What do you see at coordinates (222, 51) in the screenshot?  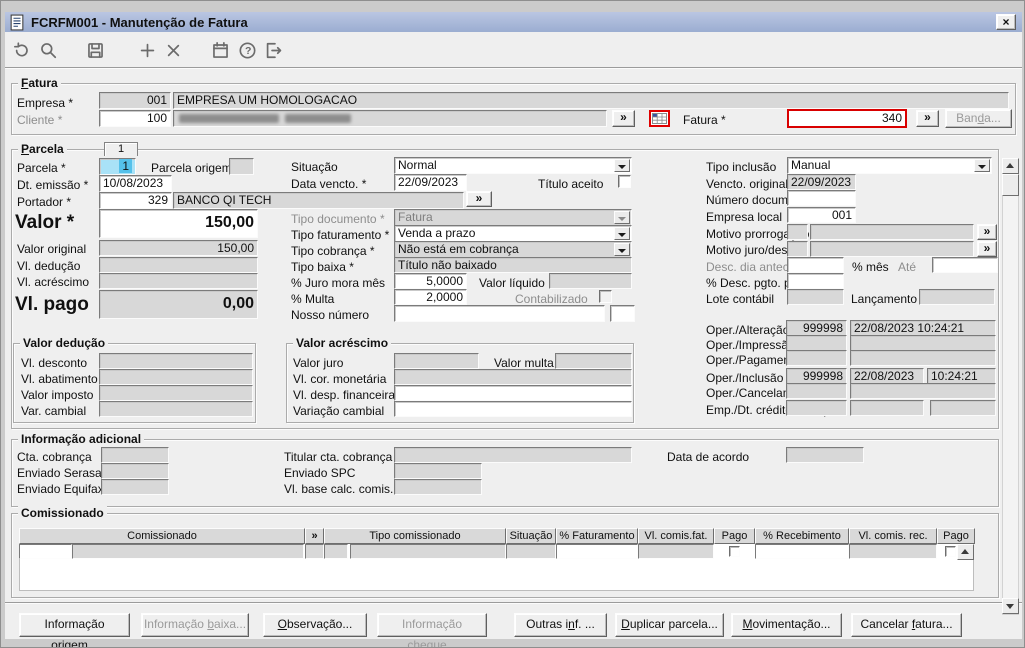 I see `calendar-icon` at bounding box center [222, 51].